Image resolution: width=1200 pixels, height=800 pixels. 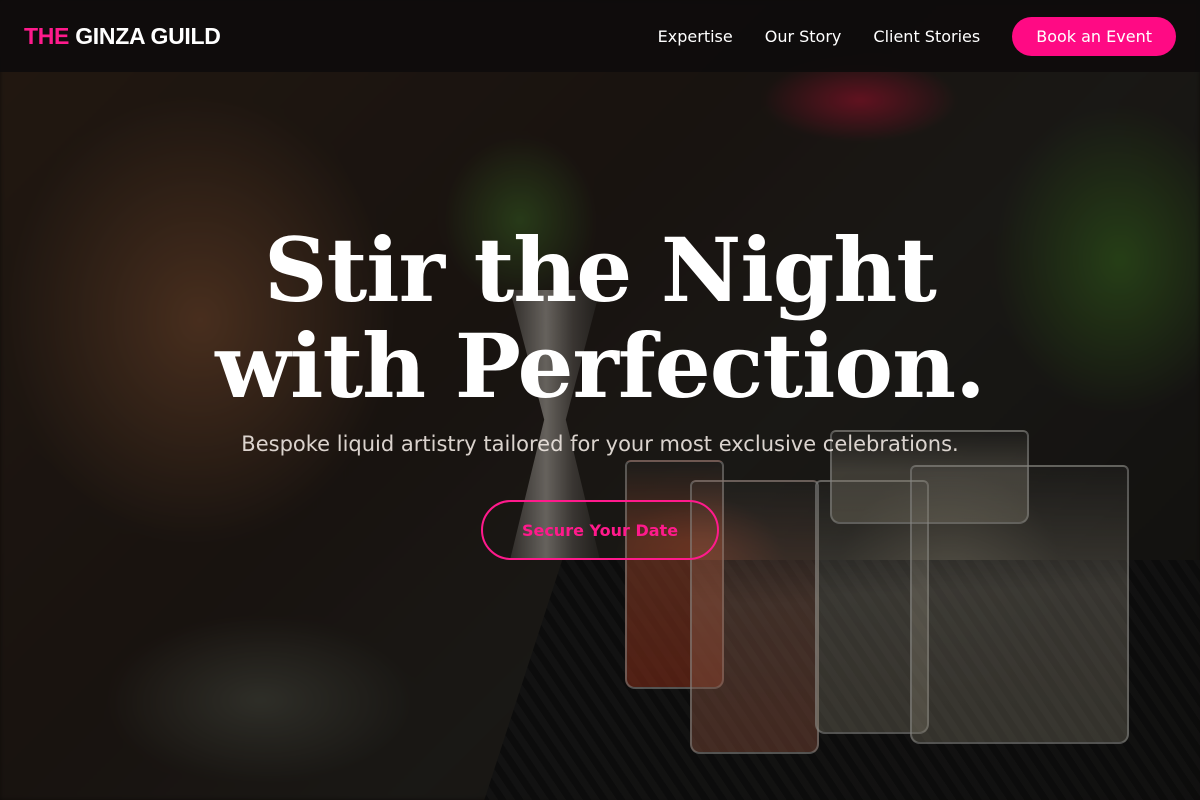 What do you see at coordinates (695, 36) in the screenshot?
I see `nav-link-expertise: Expertise` at bounding box center [695, 36].